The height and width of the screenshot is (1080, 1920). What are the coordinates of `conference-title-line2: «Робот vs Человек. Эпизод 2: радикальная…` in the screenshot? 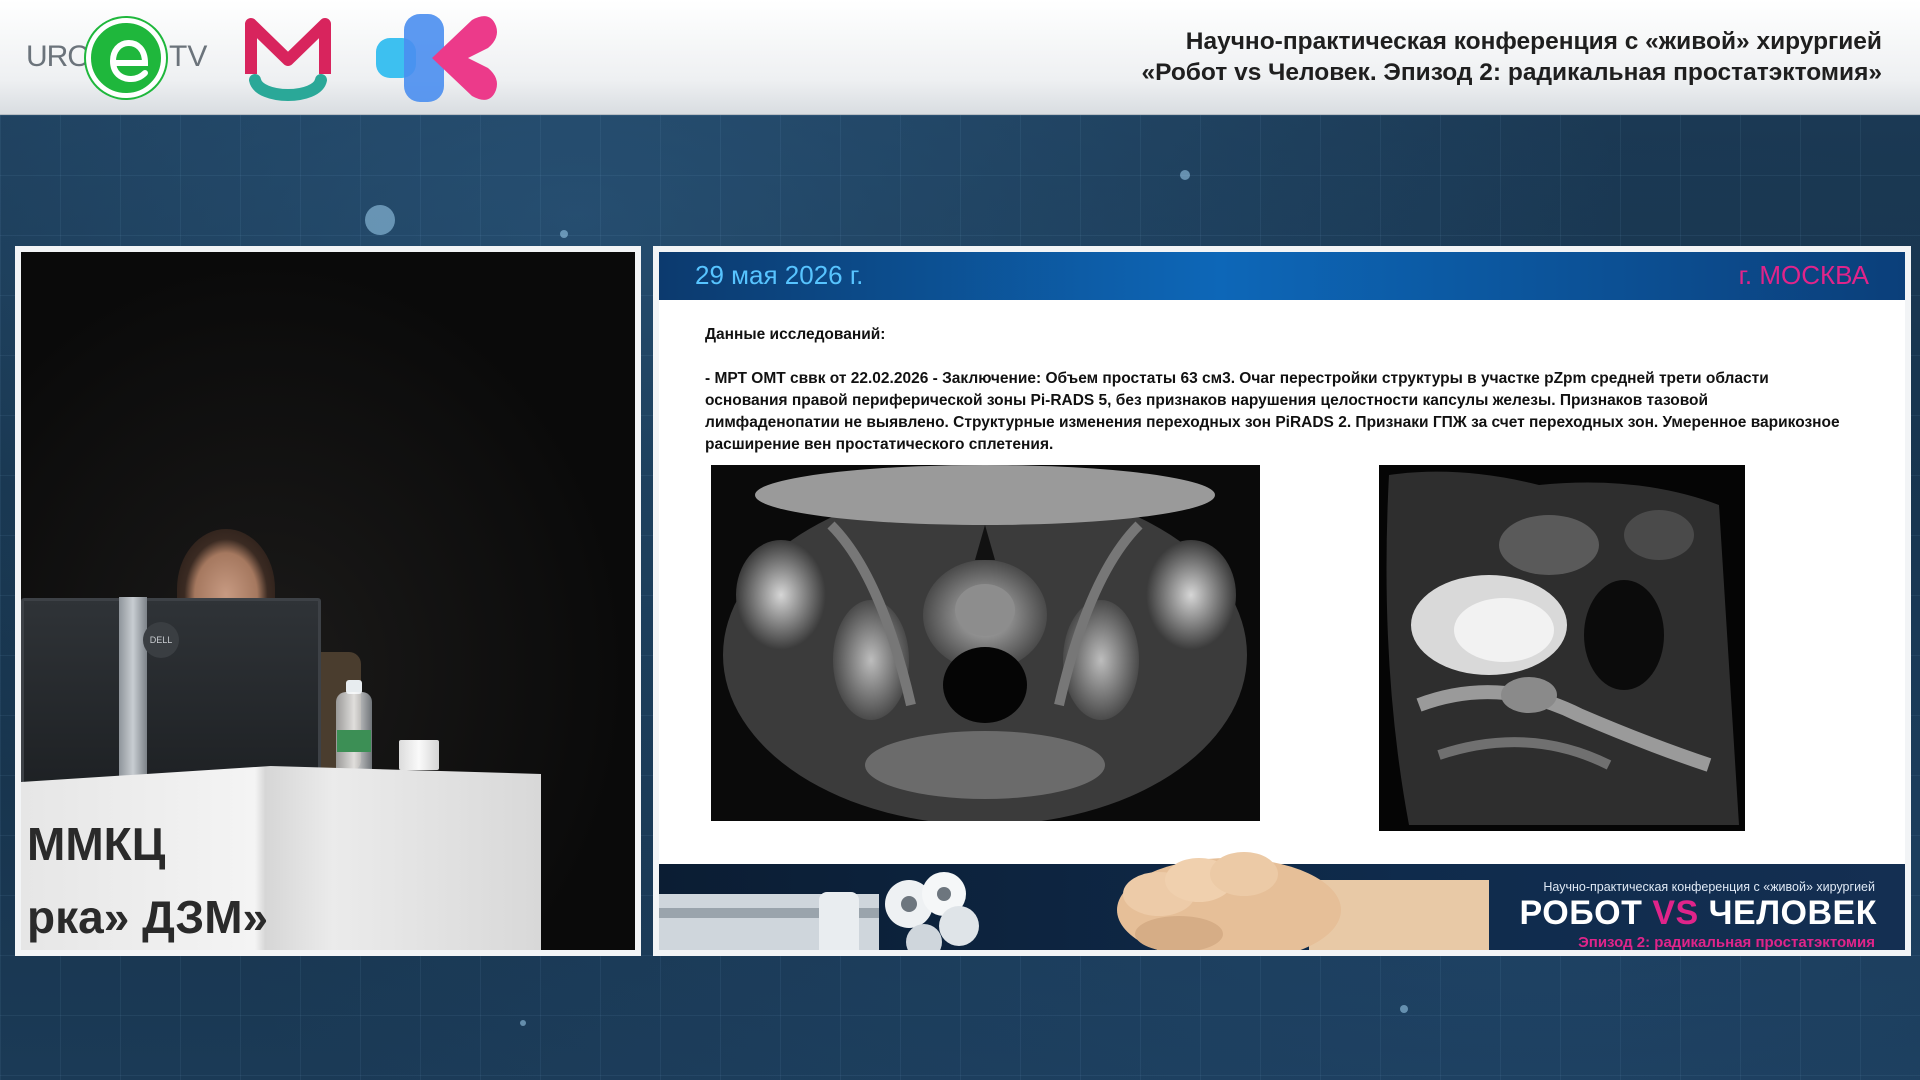 It's located at (1511, 72).